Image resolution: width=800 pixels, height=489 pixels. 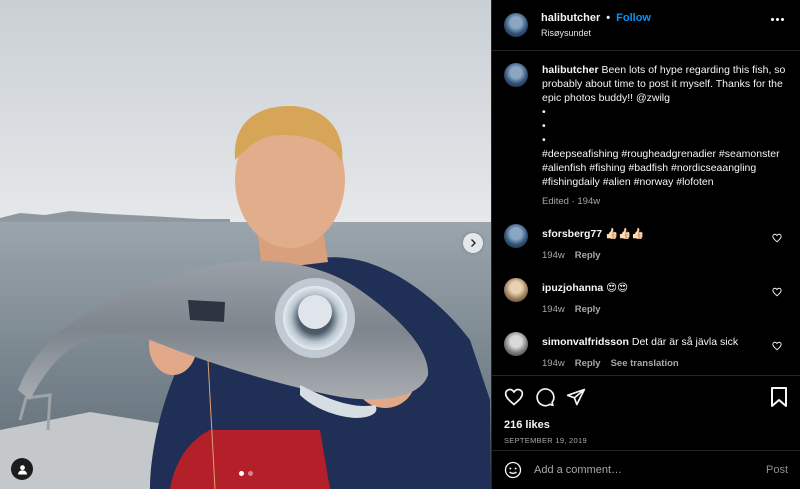 What do you see at coordinates (646, 295) in the screenshot?
I see `comment-item: ipuzjohanna 😍😍 194w Reply` at bounding box center [646, 295].